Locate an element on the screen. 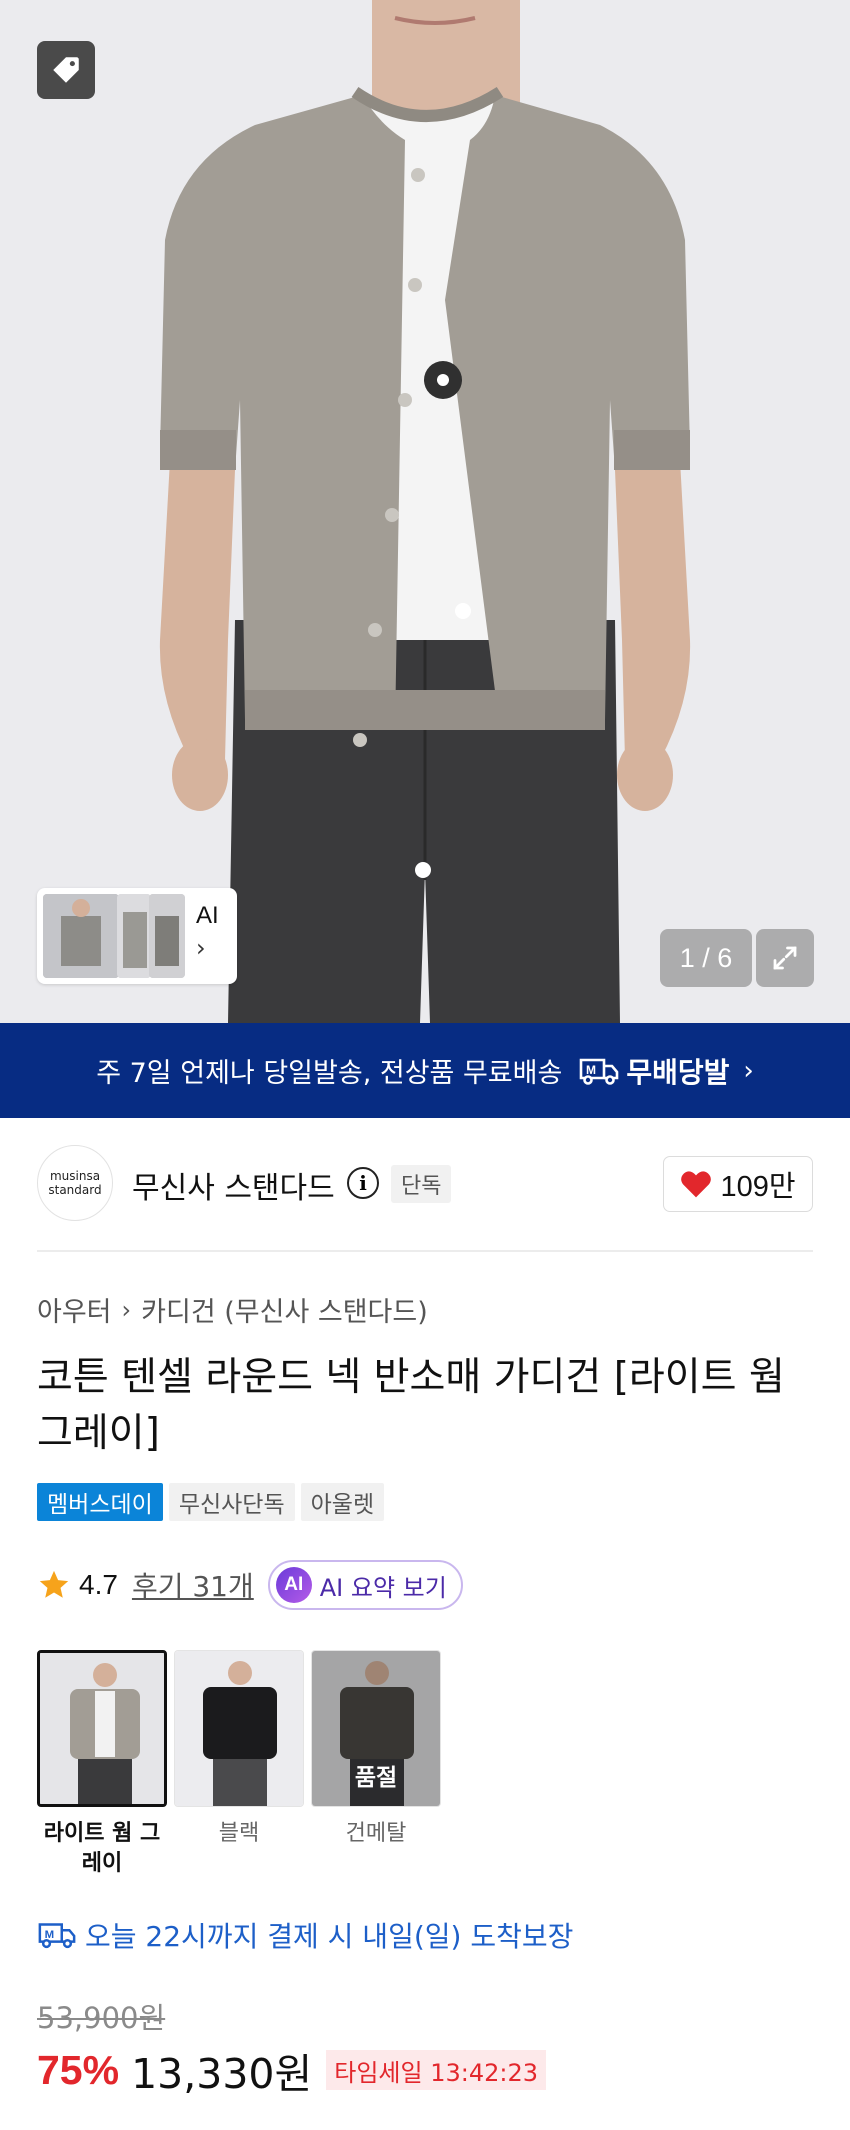 This screenshot has height=2130, width=850. color-option-gunmetal: 품절 건메탈 is located at coordinates (376, 1764).